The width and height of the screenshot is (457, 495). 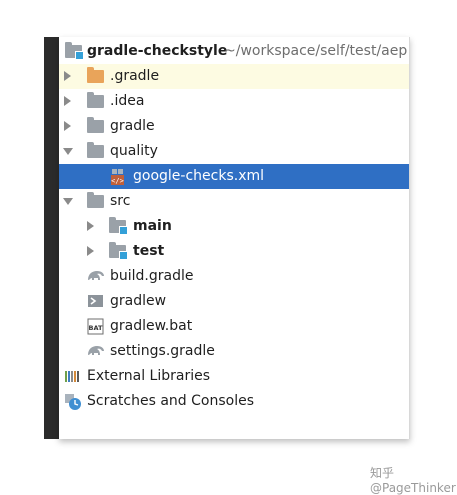 What do you see at coordinates (151, 326) in the screenshot?
I see `tree-label: gradlew.bat` at bounding box center [151, 326].